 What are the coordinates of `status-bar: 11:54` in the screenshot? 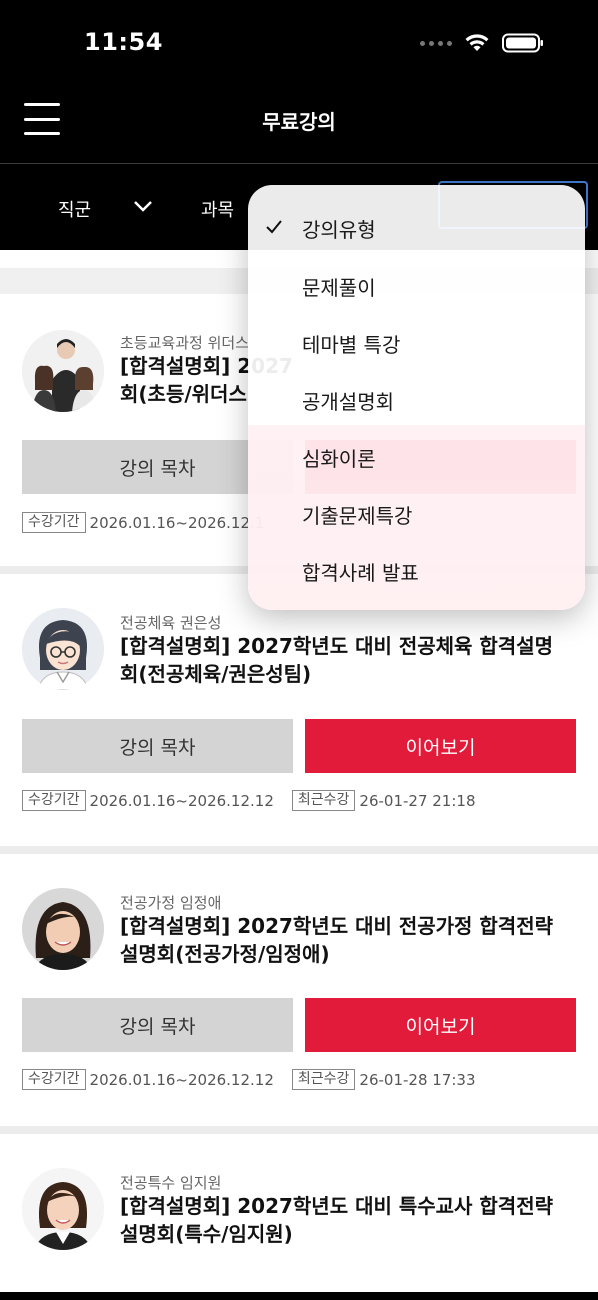 It's located at (299, 45).